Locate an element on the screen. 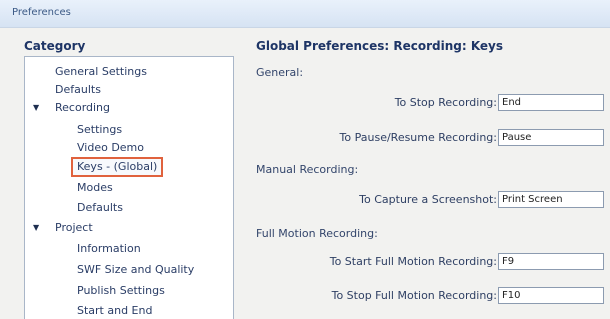 This screenshot has height=319, width=610. tree-item-label: Modes is located at coordinates (95, 187).